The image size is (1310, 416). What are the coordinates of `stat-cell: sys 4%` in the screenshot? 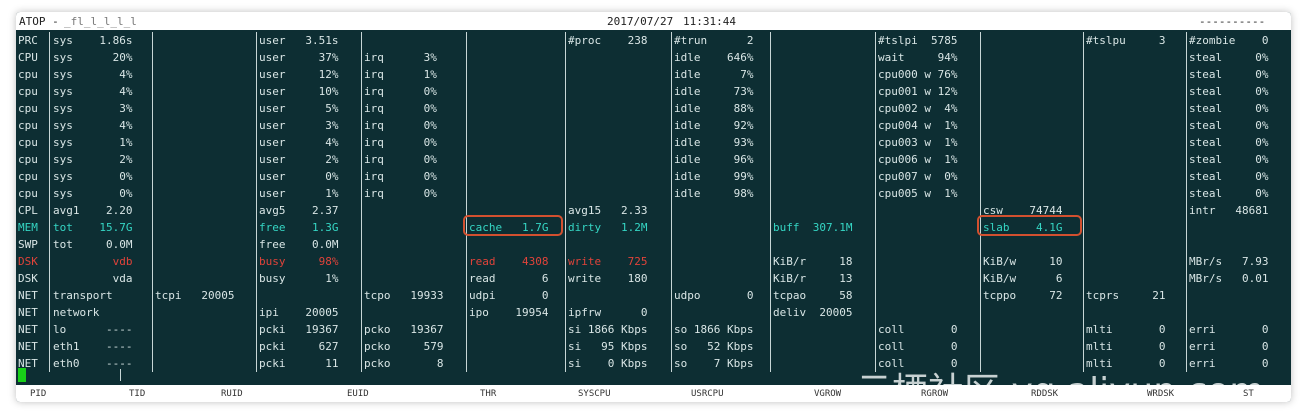 It's located at (93, 74).